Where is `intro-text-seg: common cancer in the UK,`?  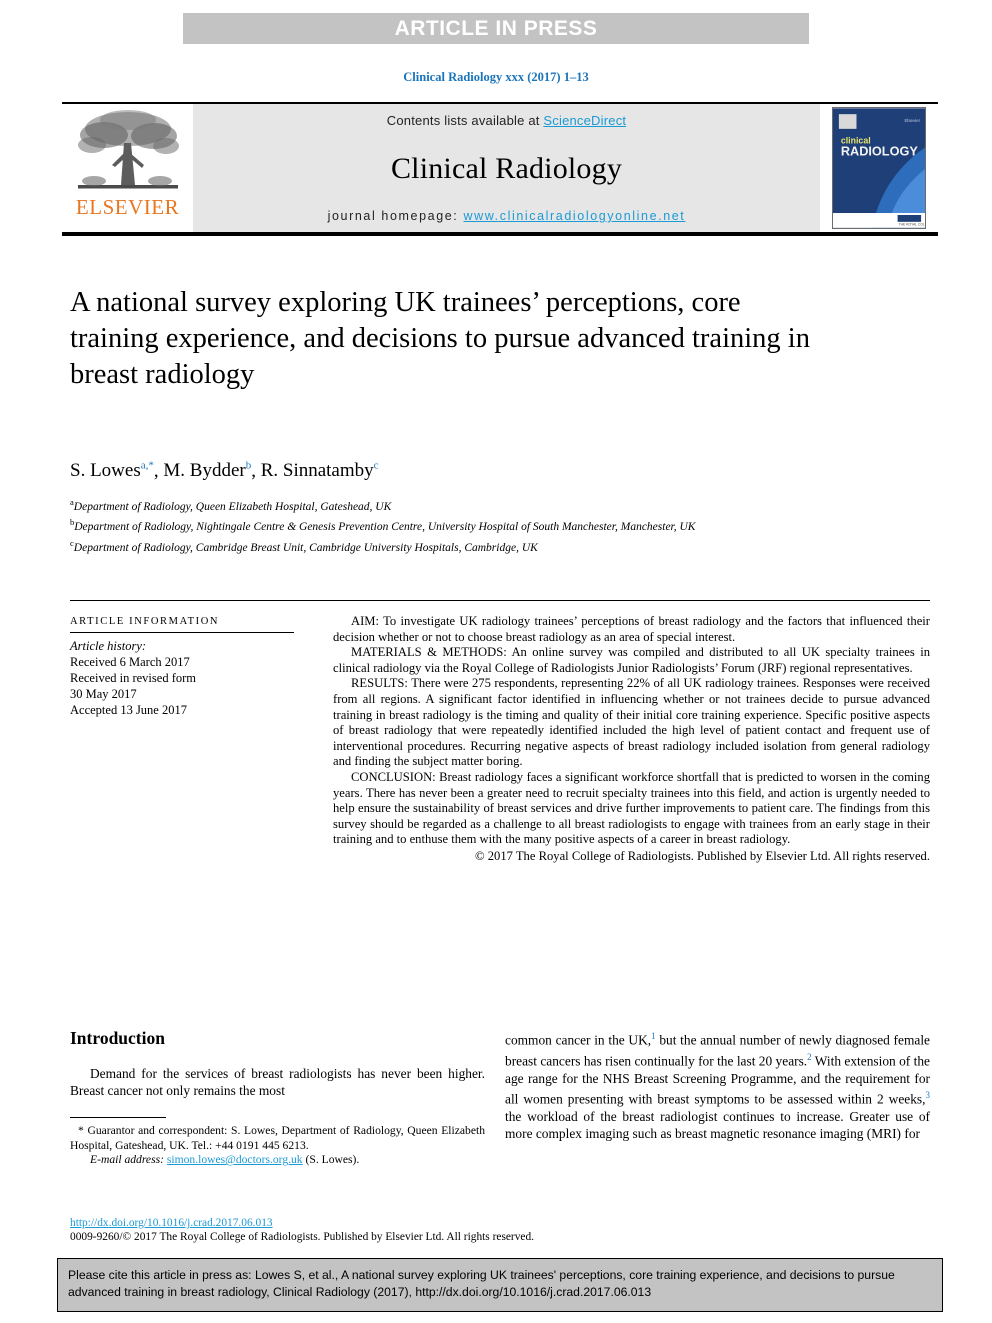
intro-text-seg: common cancer in the UK, is located at coordinates (578, 1040).